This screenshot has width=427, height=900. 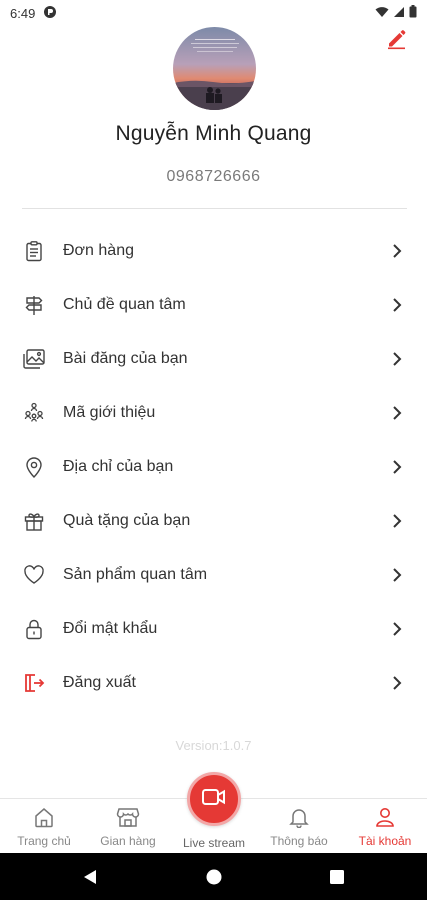 I want to click on system-nav-bar, so click(x=213, y=876).